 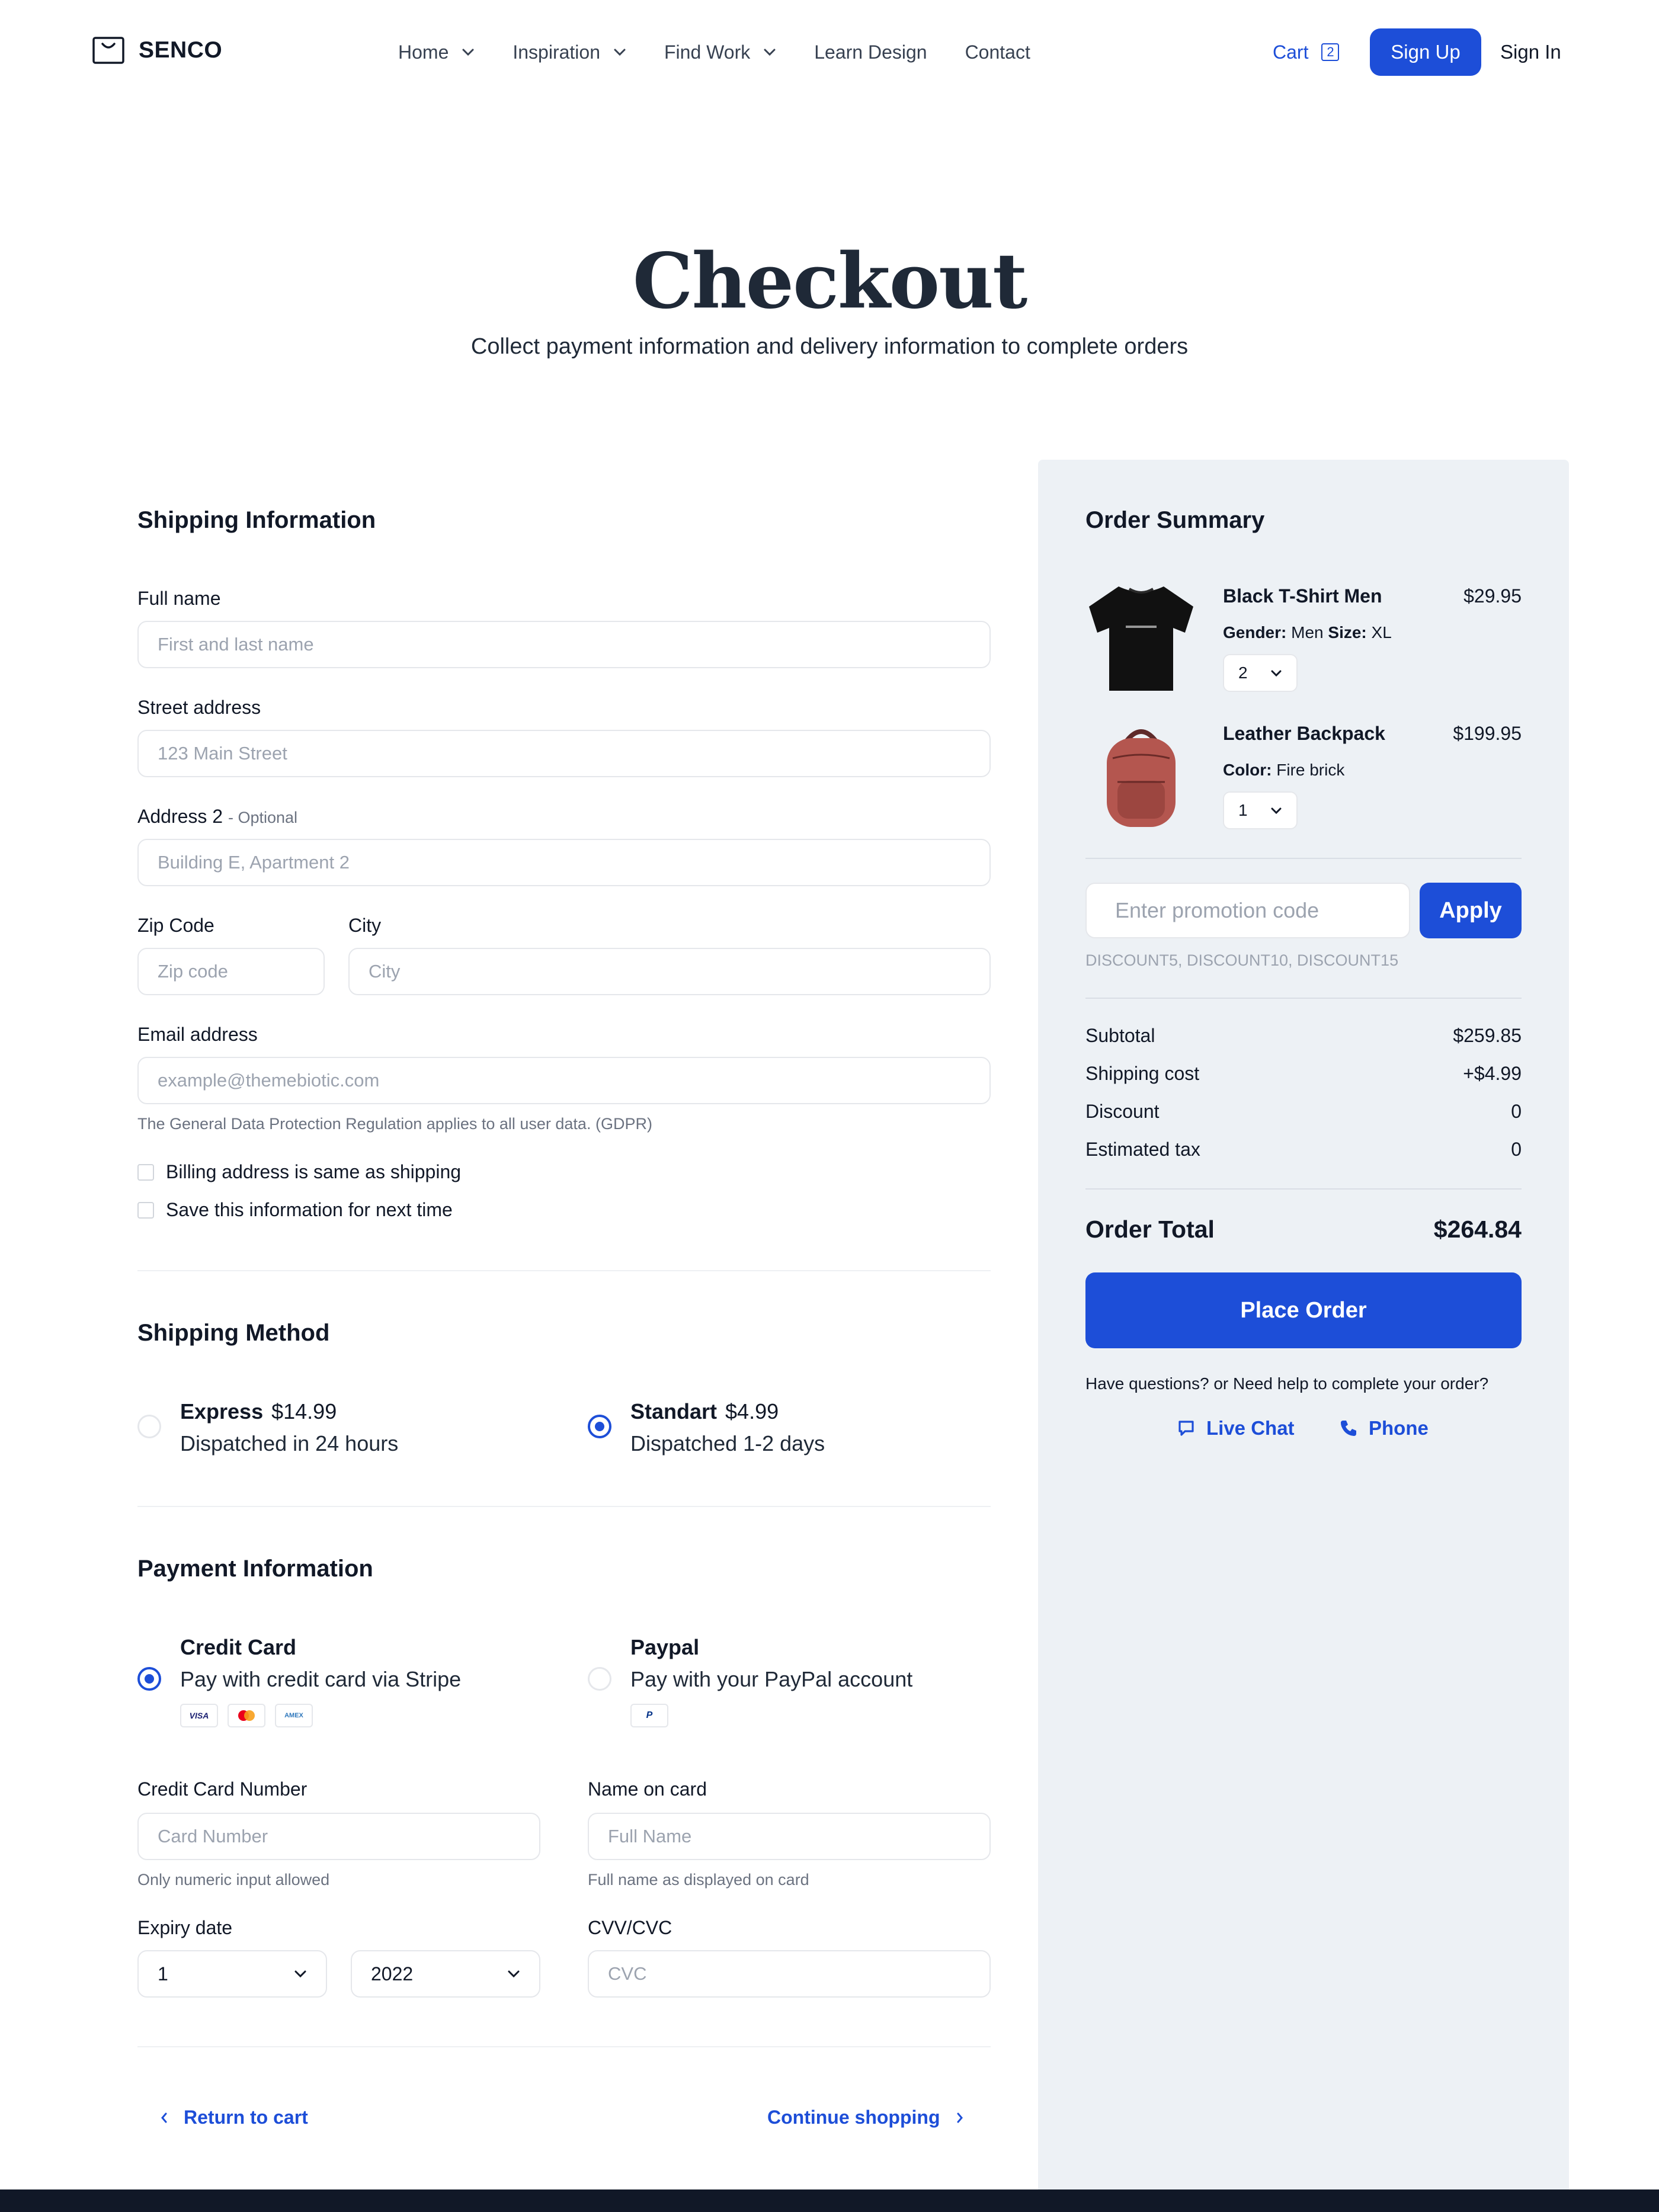 What do you see at coordinates (1471, 910) in the screenshot?
I see `apply-promo-button: Apply` at bounding box center [1471, 910].